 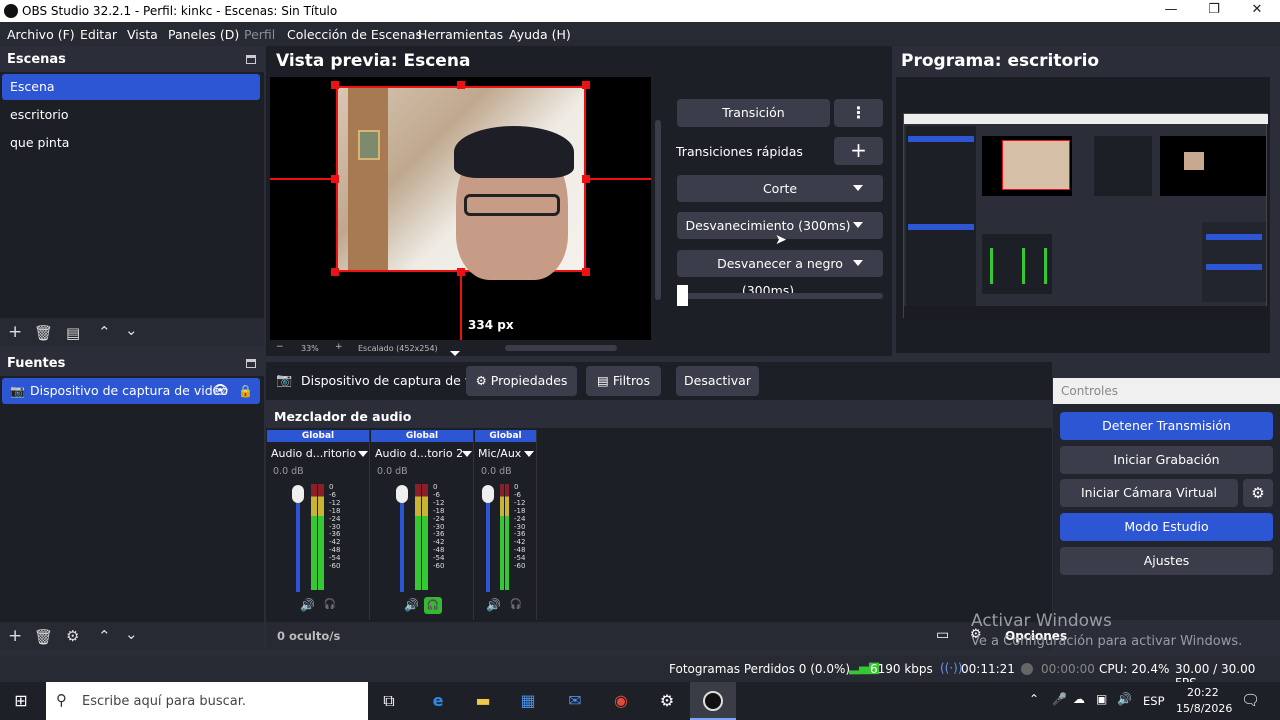 I want to click on scene-item-que-pinta: que pinta, so click(x=131, y=143).